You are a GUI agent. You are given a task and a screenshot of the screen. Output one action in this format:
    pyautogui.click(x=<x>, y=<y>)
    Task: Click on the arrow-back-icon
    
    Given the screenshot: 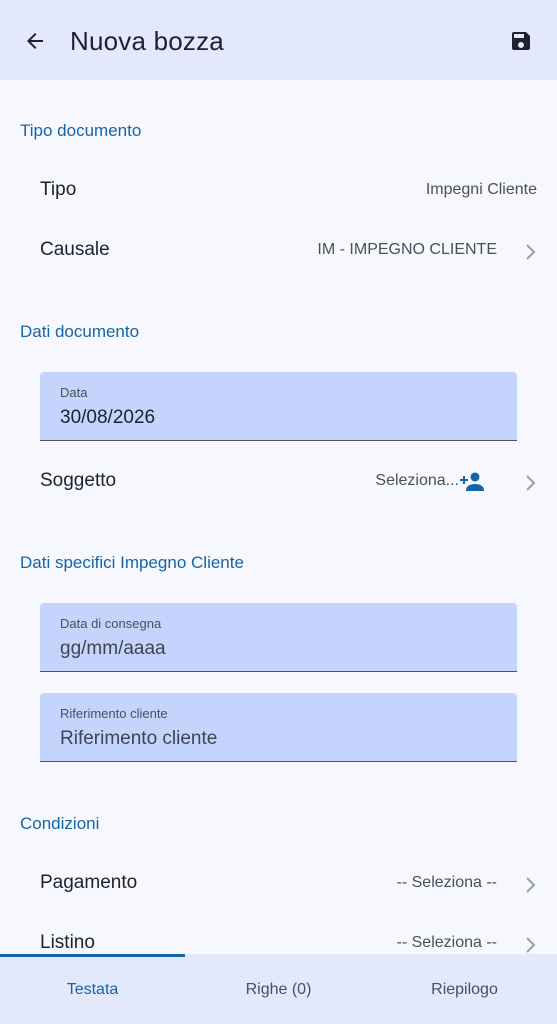 What is the action you would take?
    pyautogui.click(x=35, y=41)
    